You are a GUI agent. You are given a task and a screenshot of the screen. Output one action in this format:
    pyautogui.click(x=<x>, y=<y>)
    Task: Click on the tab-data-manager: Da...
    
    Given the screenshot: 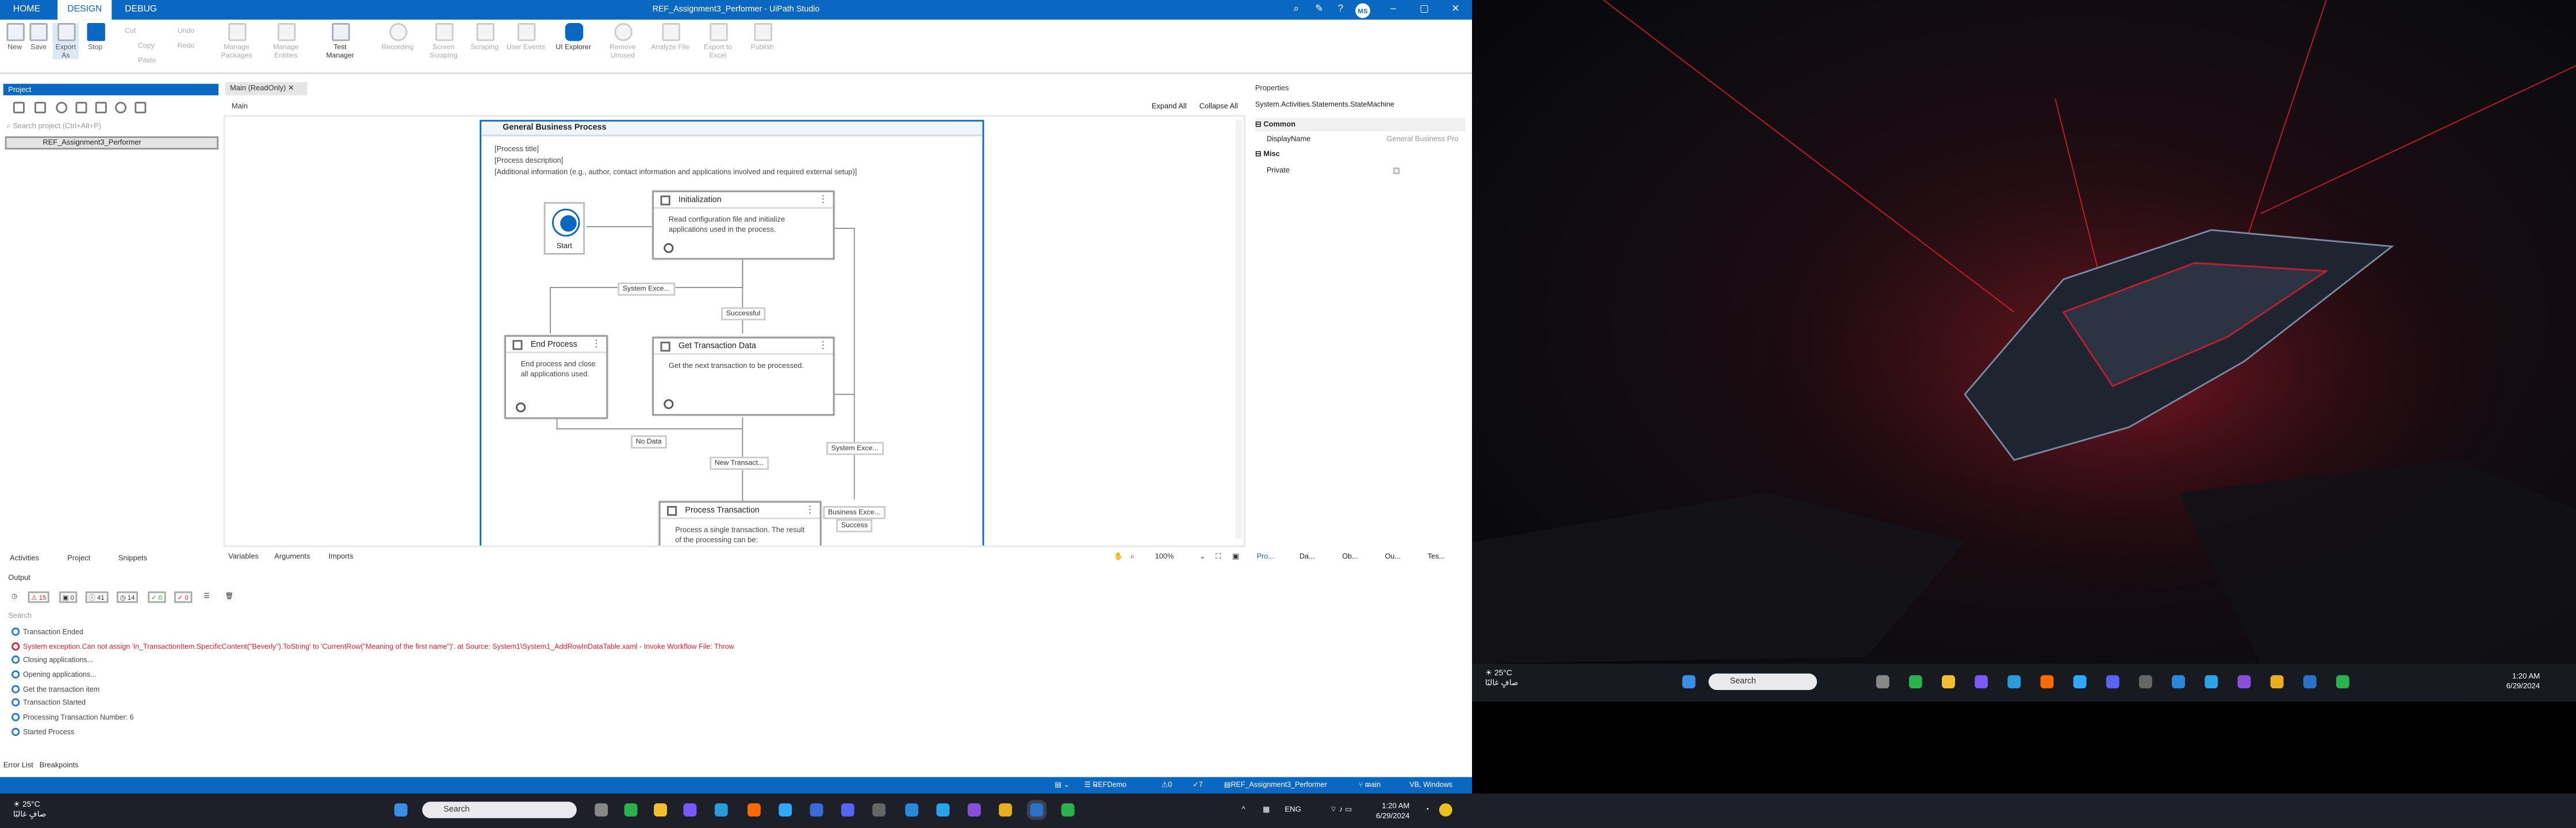 What is the action you would take?
    pyautogui.click(x=1307, y=557)
    